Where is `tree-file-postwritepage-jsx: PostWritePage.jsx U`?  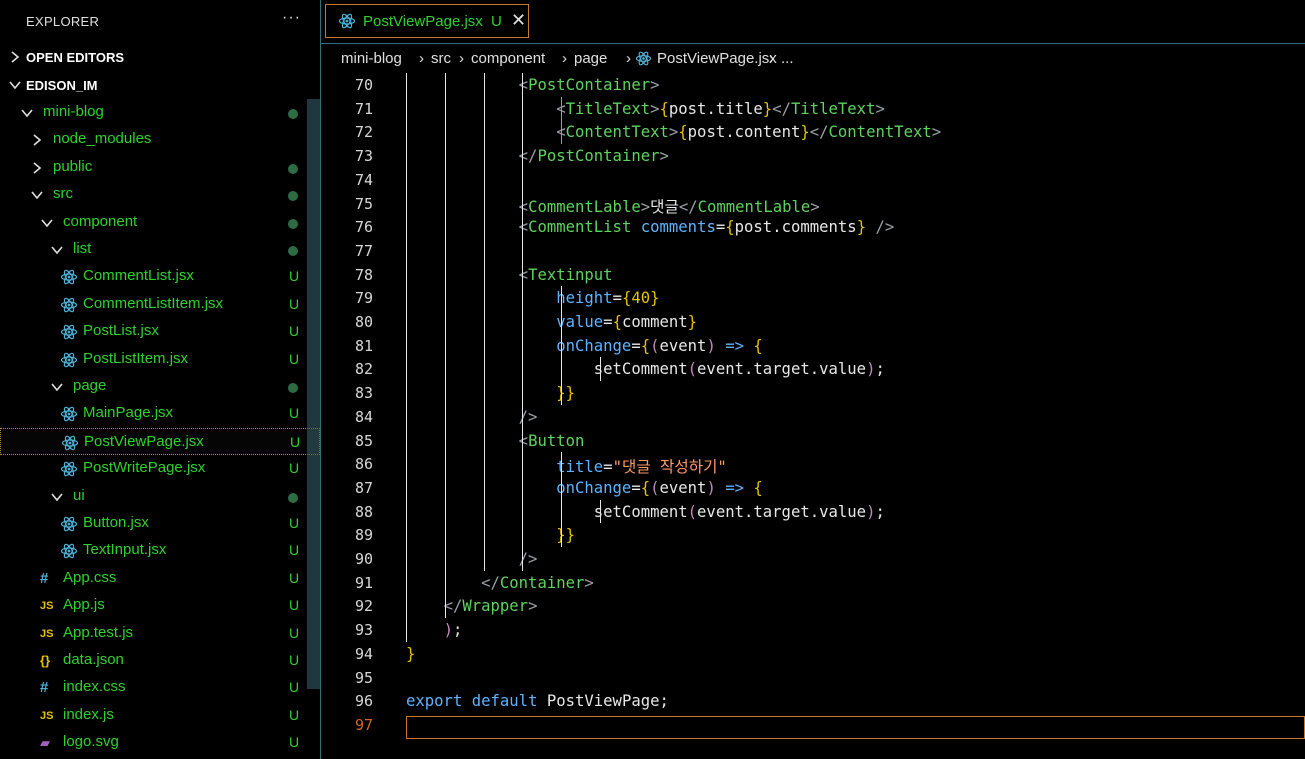 tree-file-postwritepage-jsx: PostWritePage.jsx U is located at coordinates (160, 468).